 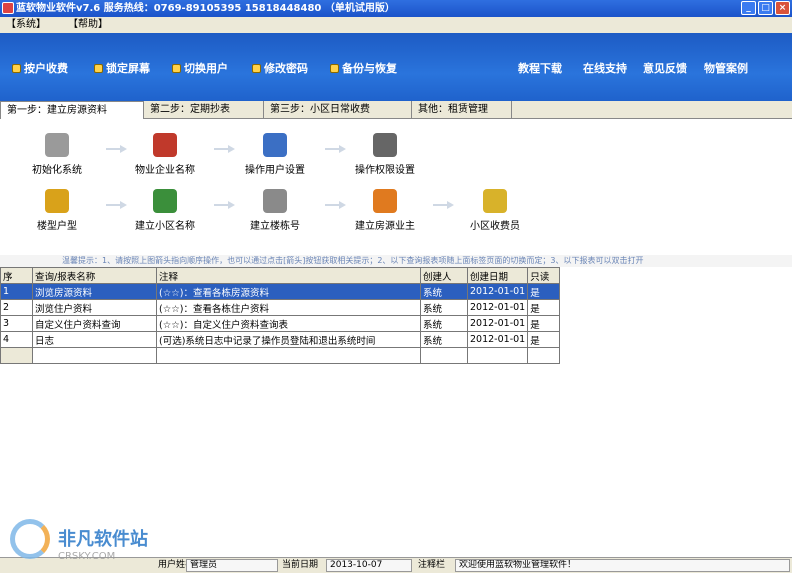 I want to click on window-controls: _ □ ×, so click(x=765, y=8).